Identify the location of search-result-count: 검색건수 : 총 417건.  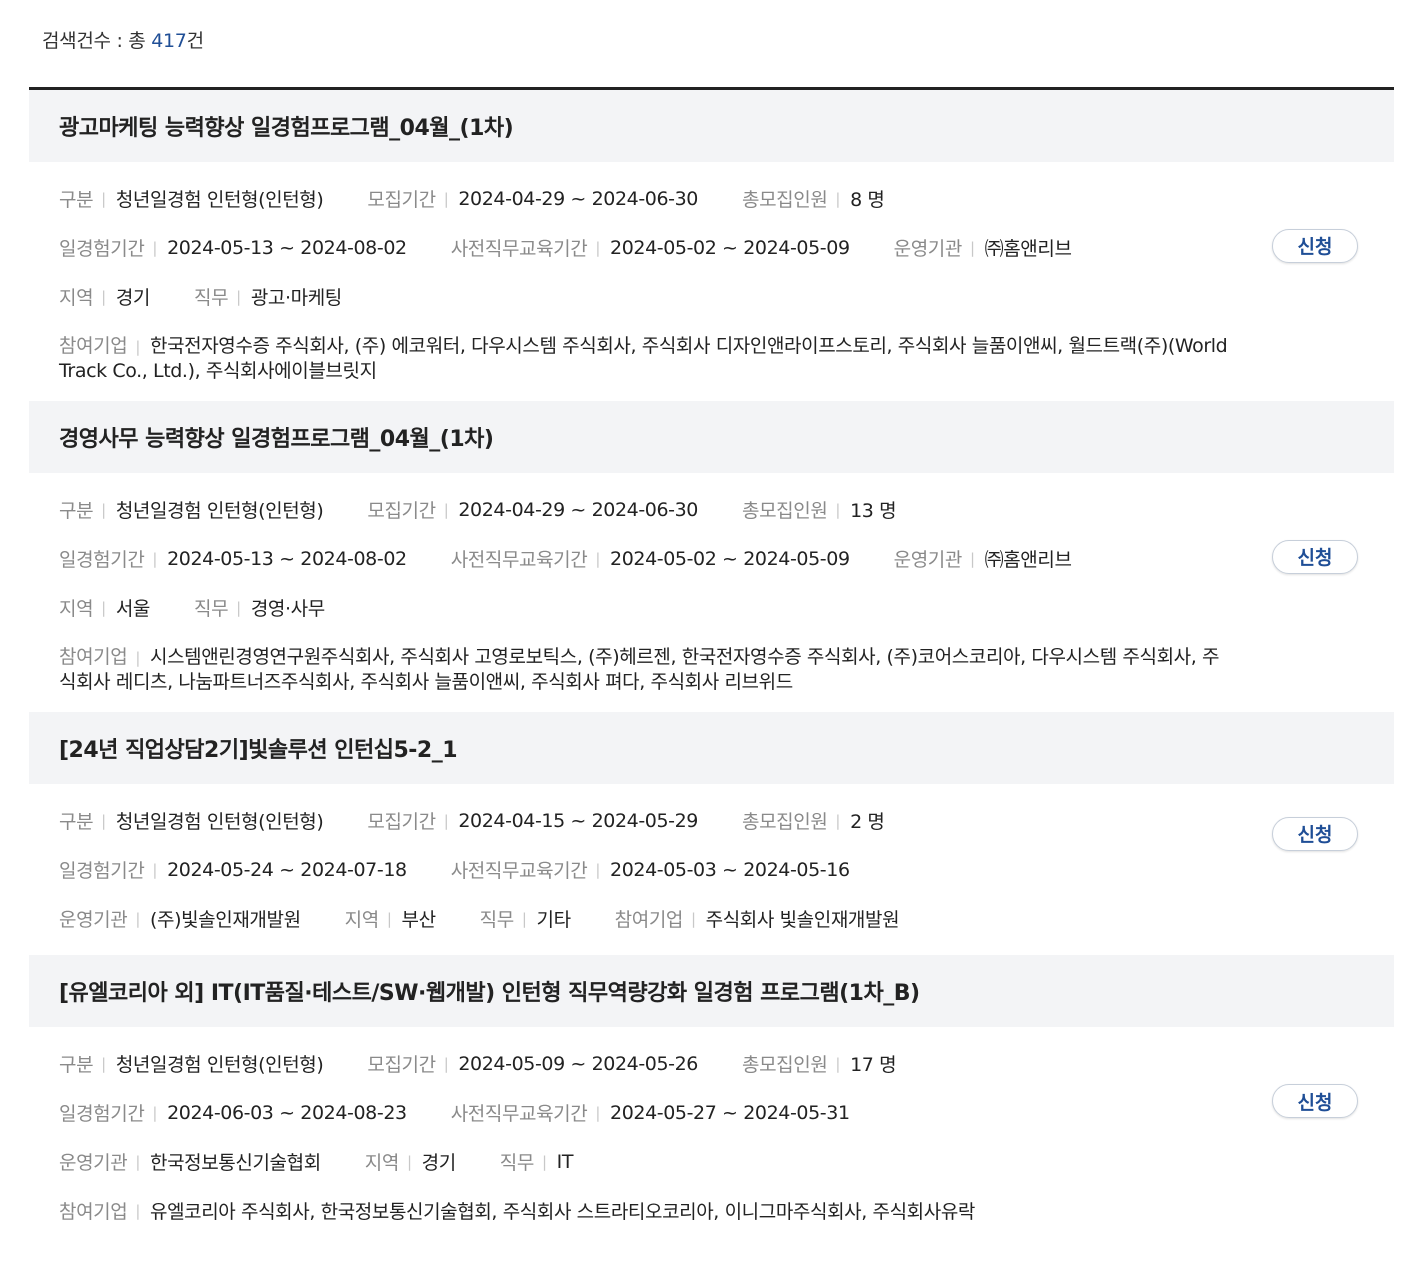
(123, 39).